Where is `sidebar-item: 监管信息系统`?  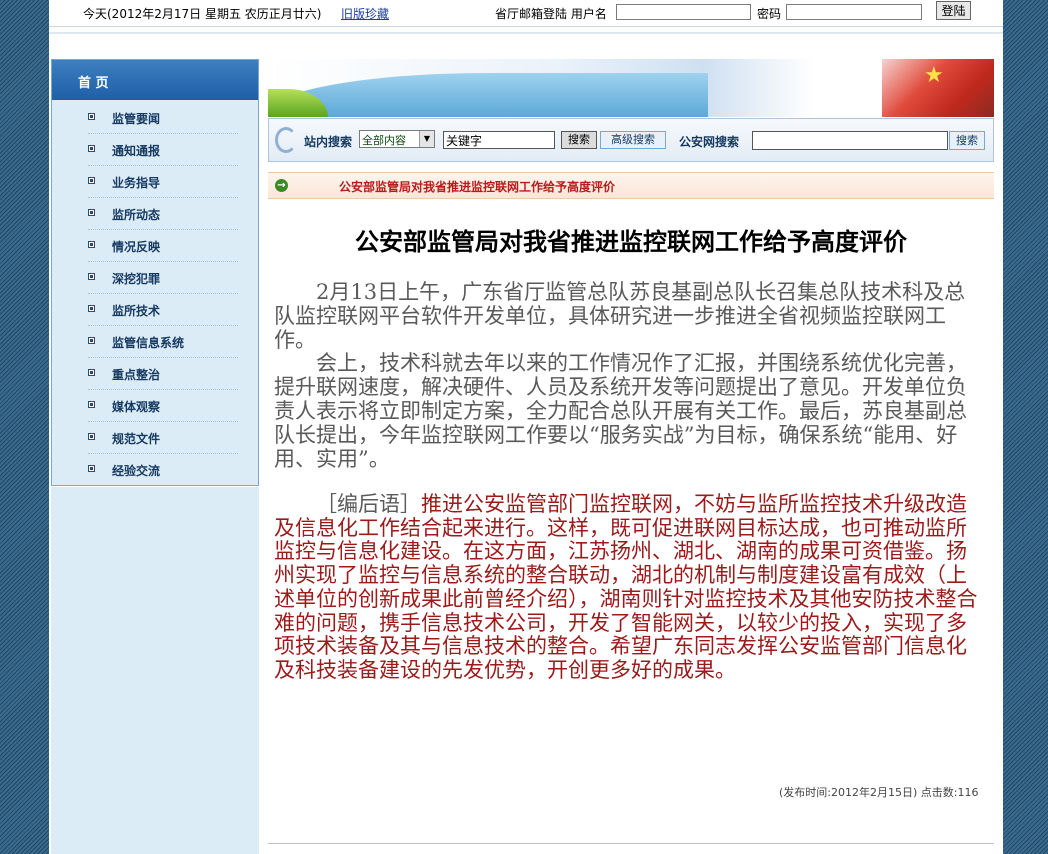 sidebar-item: 监管信息系统 is located at coordinates (155, 342).